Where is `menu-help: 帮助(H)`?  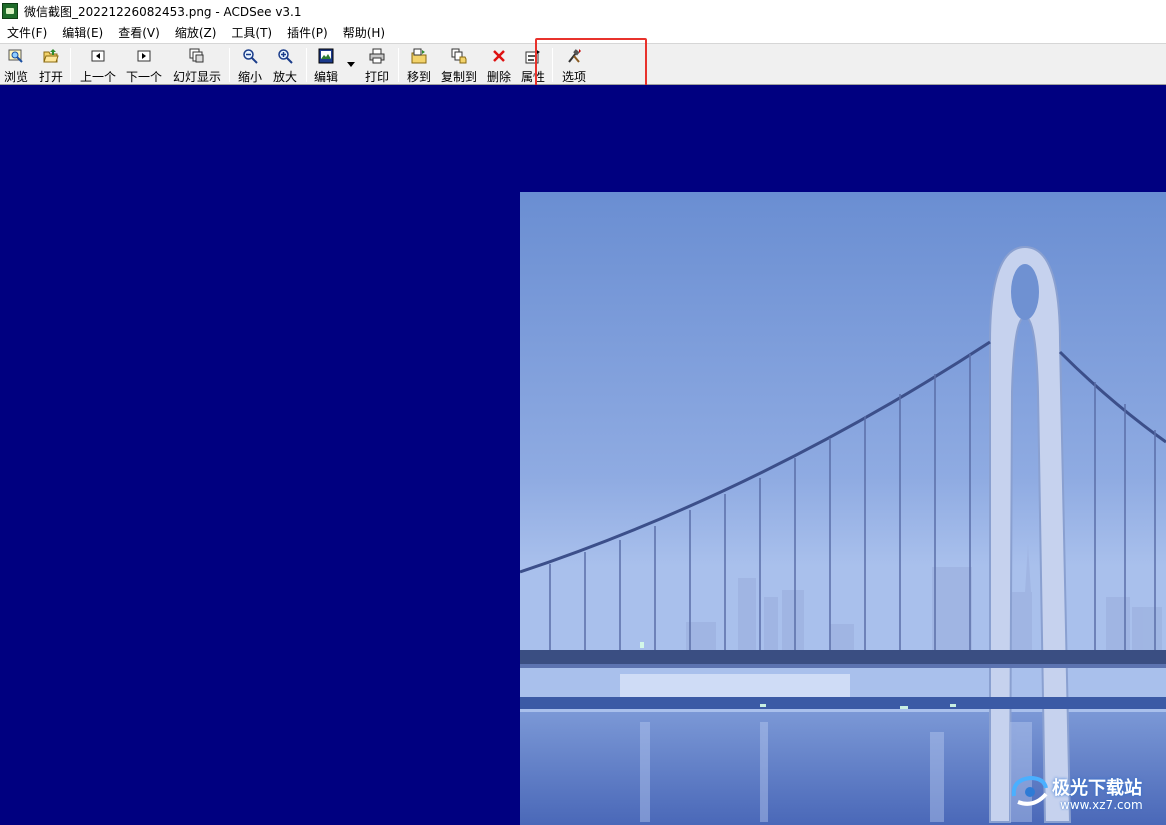
menu-help: 帮助(H) is located at coordinates (364, 32).